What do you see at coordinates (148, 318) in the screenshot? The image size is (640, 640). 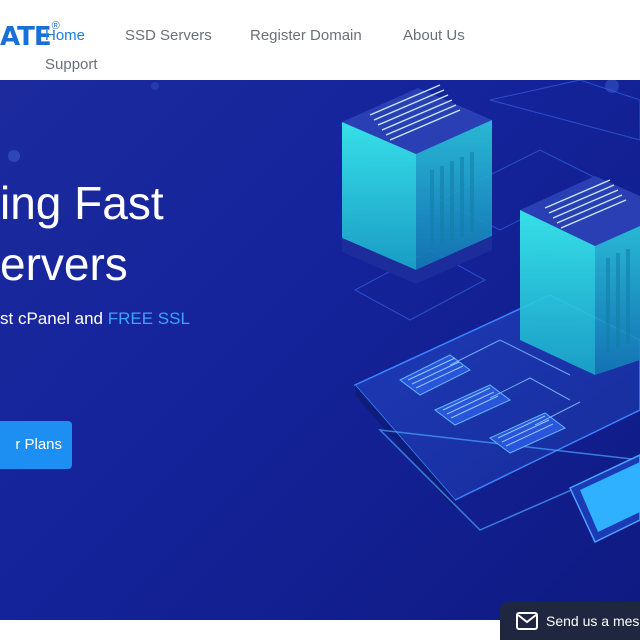 I see `free-ssl-highlight: FREE SSL` at bounding box center [148, 318].